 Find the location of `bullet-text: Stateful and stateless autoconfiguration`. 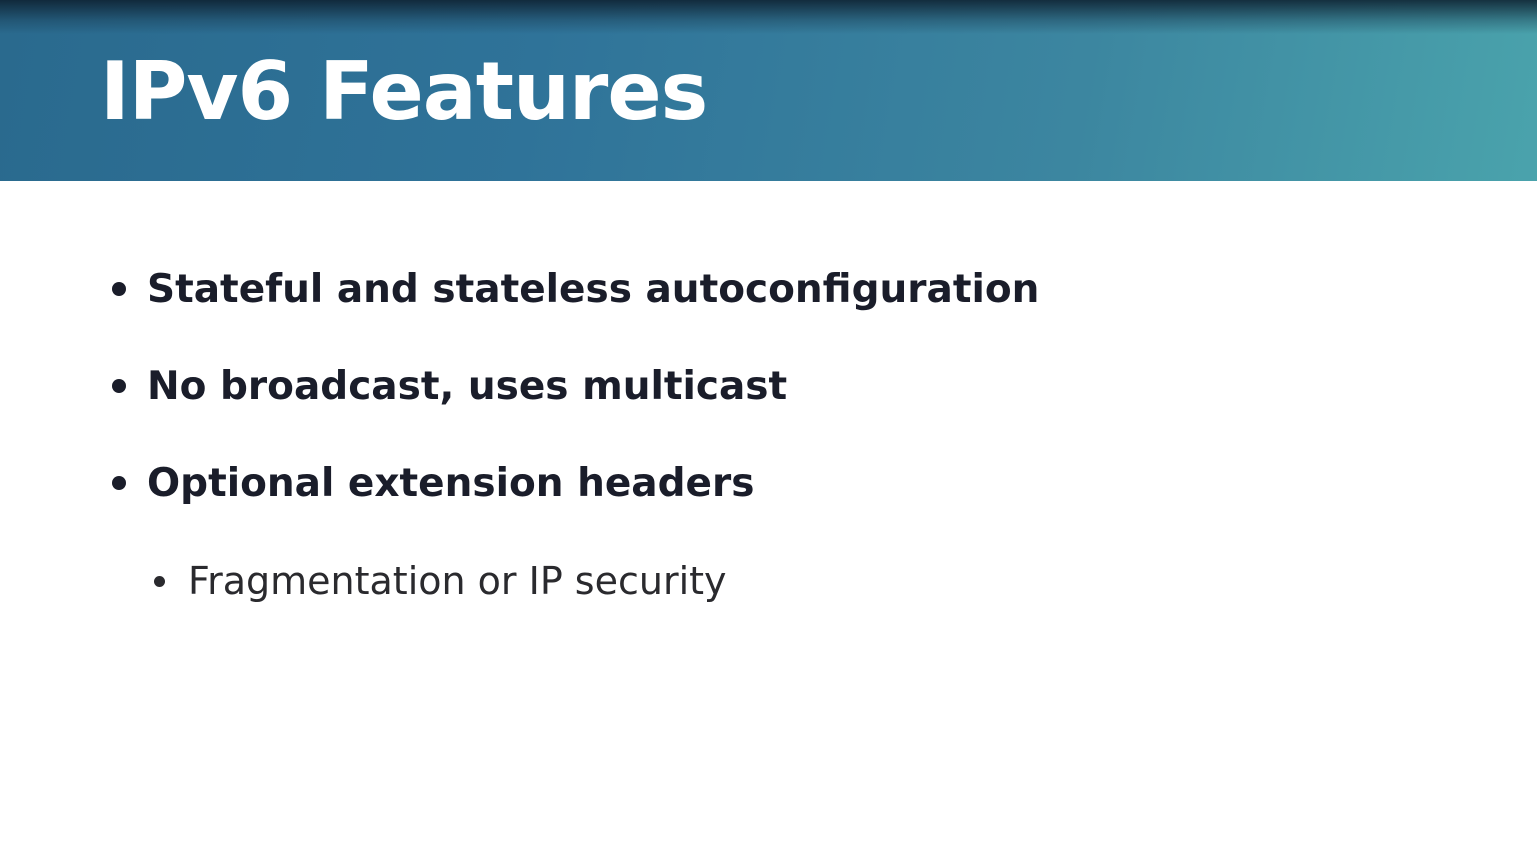

bullet-text: Stateful and stateless autoconfiguration is located at coordinates (593, 289).